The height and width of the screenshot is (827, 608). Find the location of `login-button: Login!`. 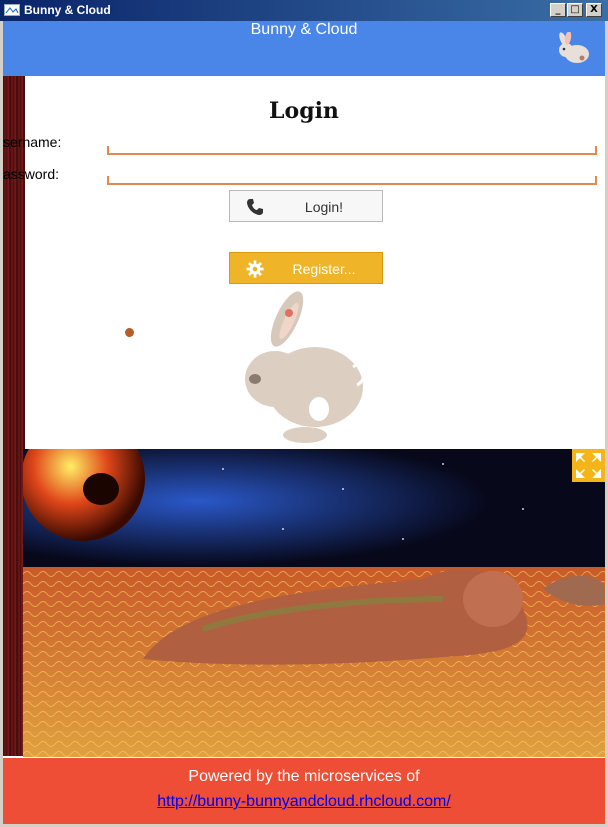

login-button: Login! is located at coordinates (306, 206).